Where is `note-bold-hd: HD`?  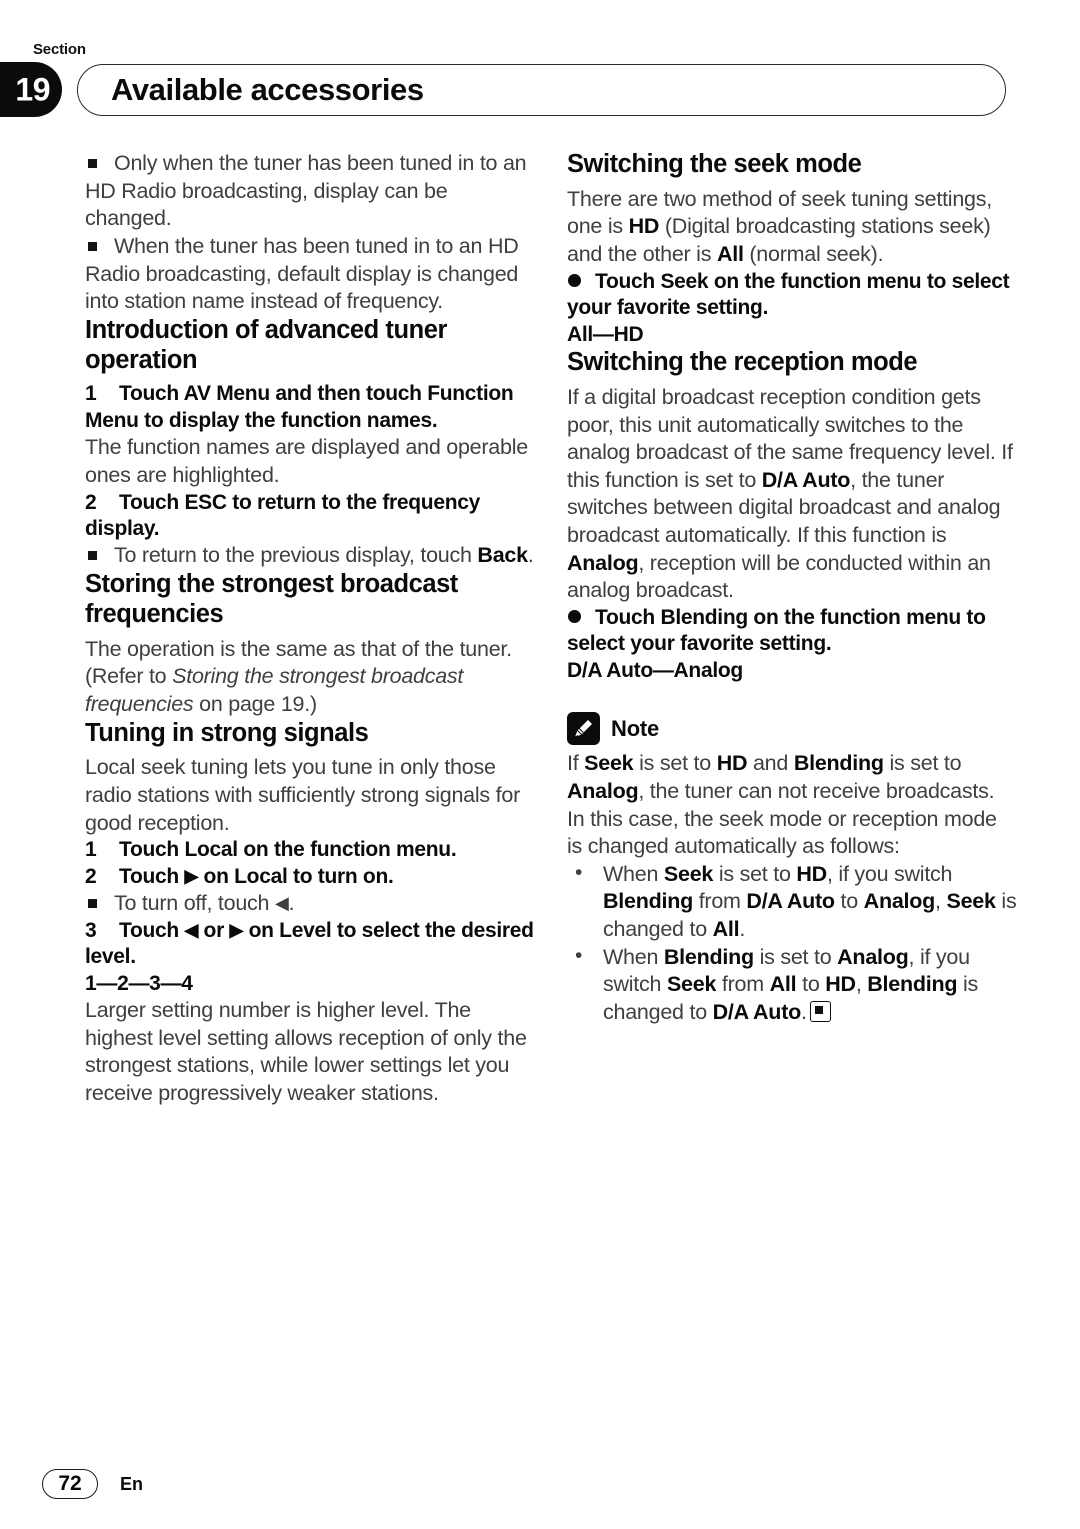 note-bold-hd: HD is located at coordinates (732, 763).